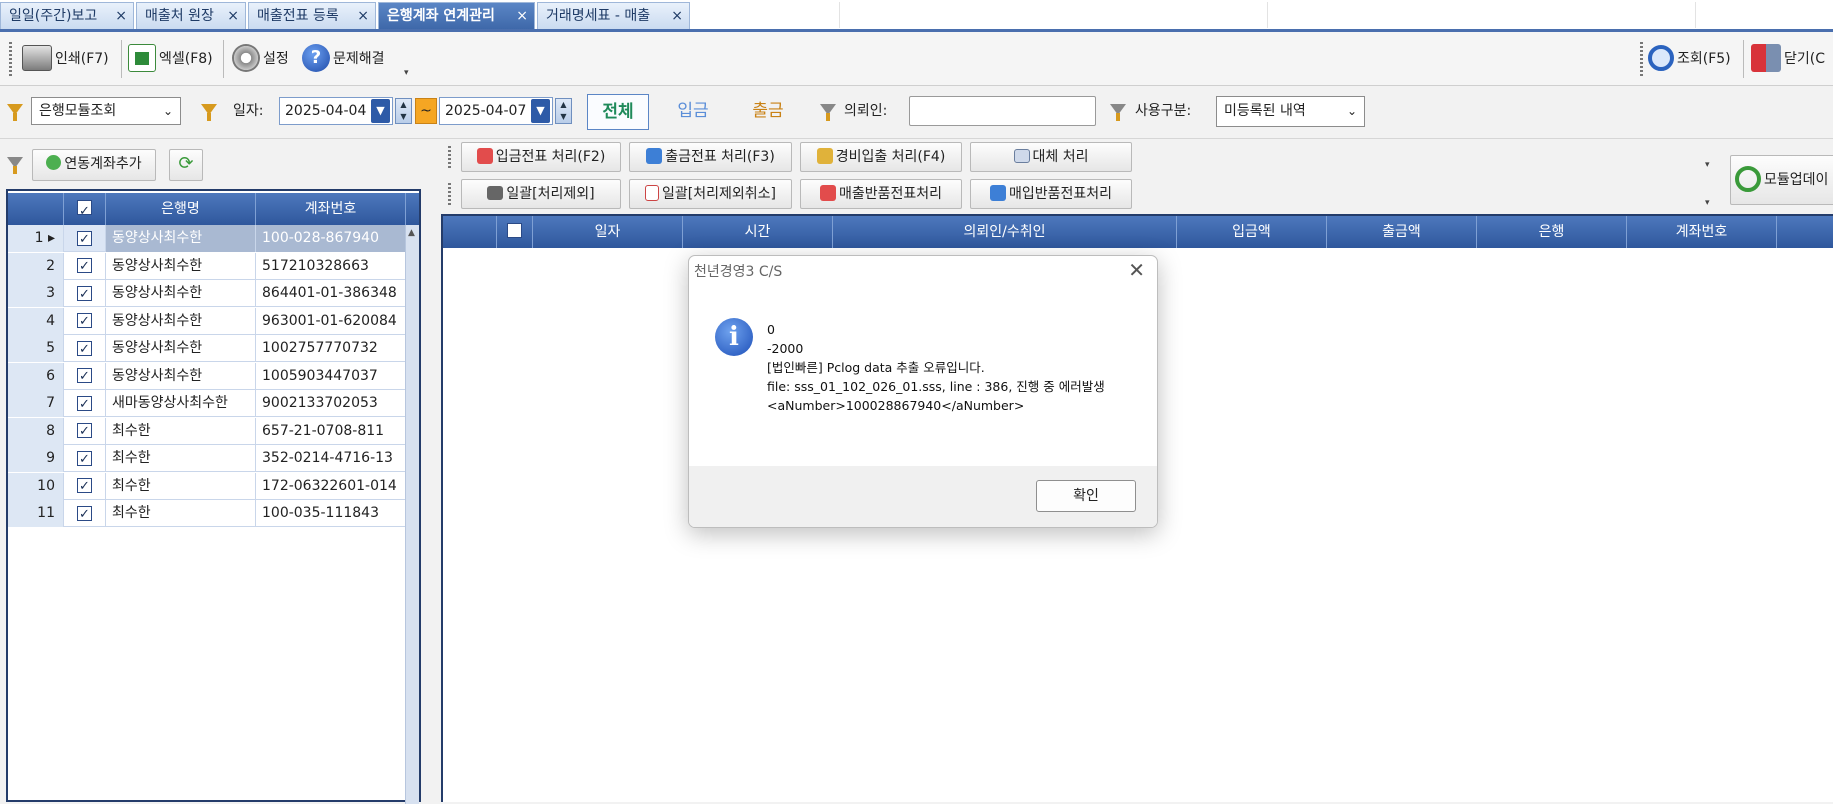 Image resolution: width=1833 pixels, height=804 pixels. Describe the element at coordinates (207, 486) in the screenshot. I see `table-row: 10 최수한172-06322601-014` at that location.